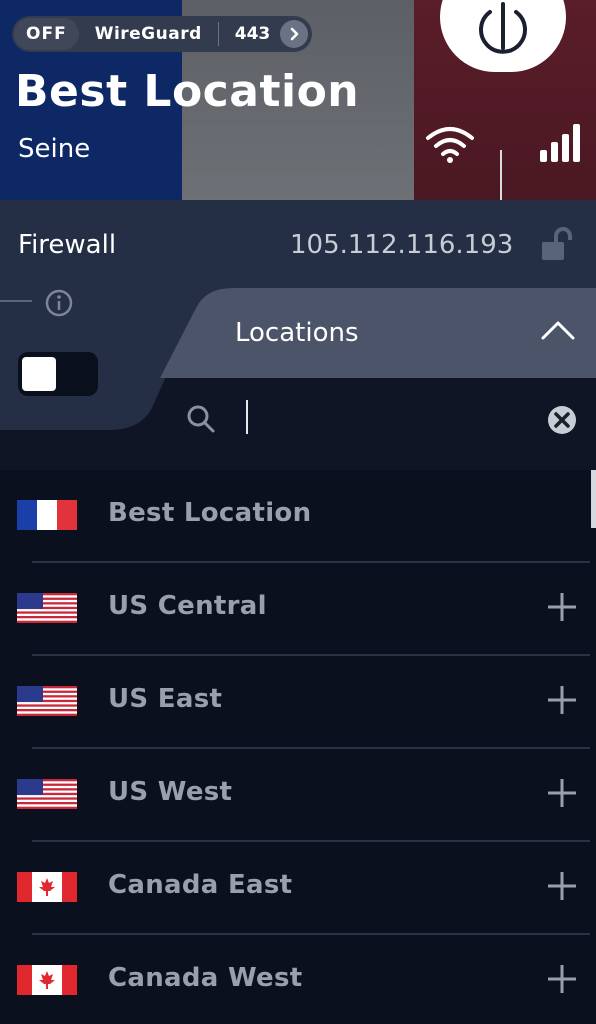  Describe the element at coordinates (562, 420) in the screenshot. I see `clear-search-icon` at that location.